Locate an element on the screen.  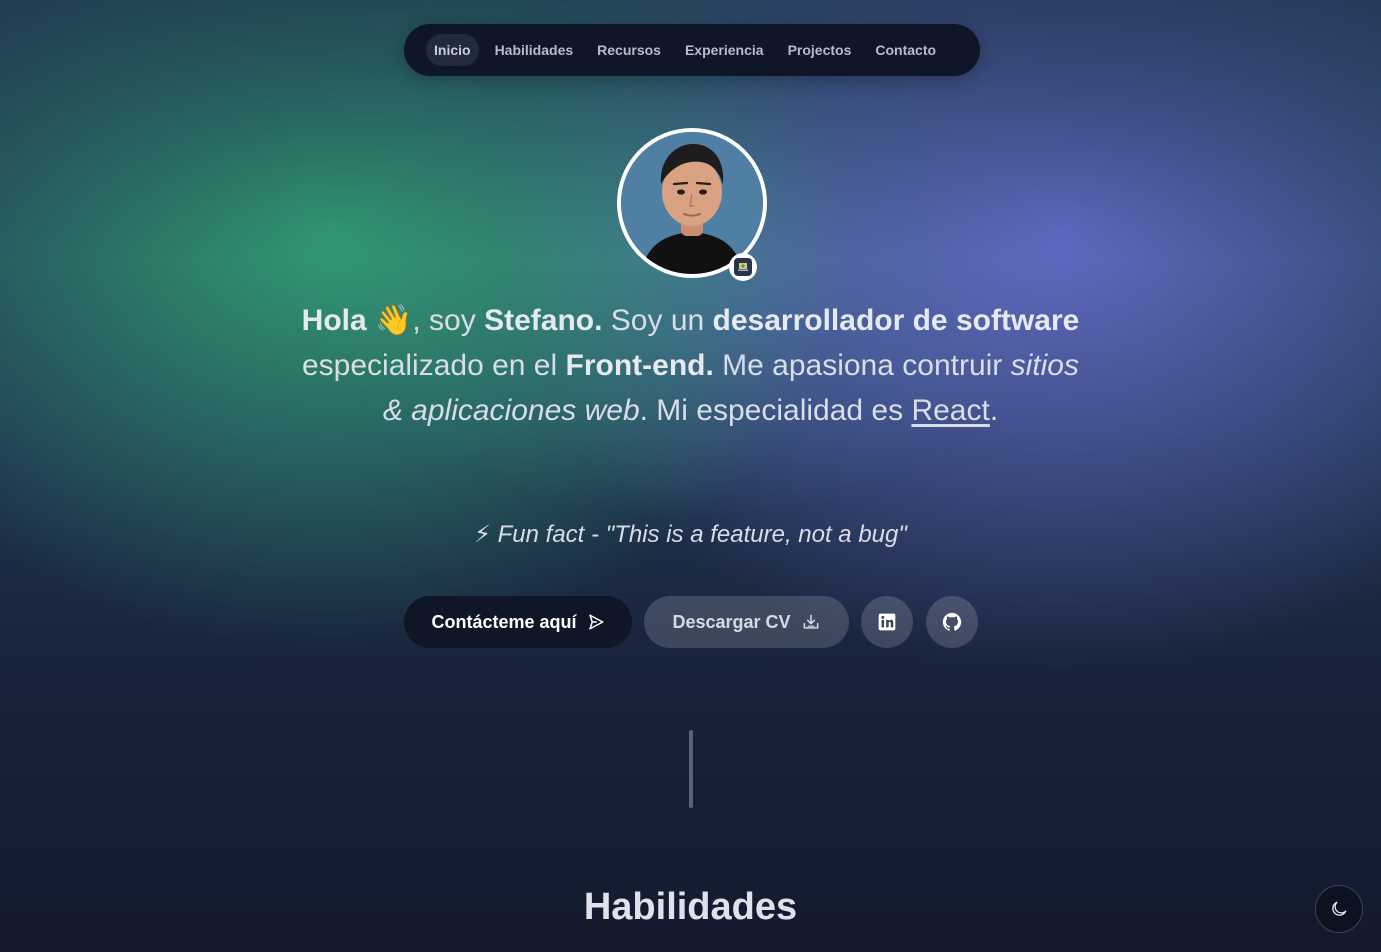
nav-item-recursos: Recursos is located at coordinates (629, 50).